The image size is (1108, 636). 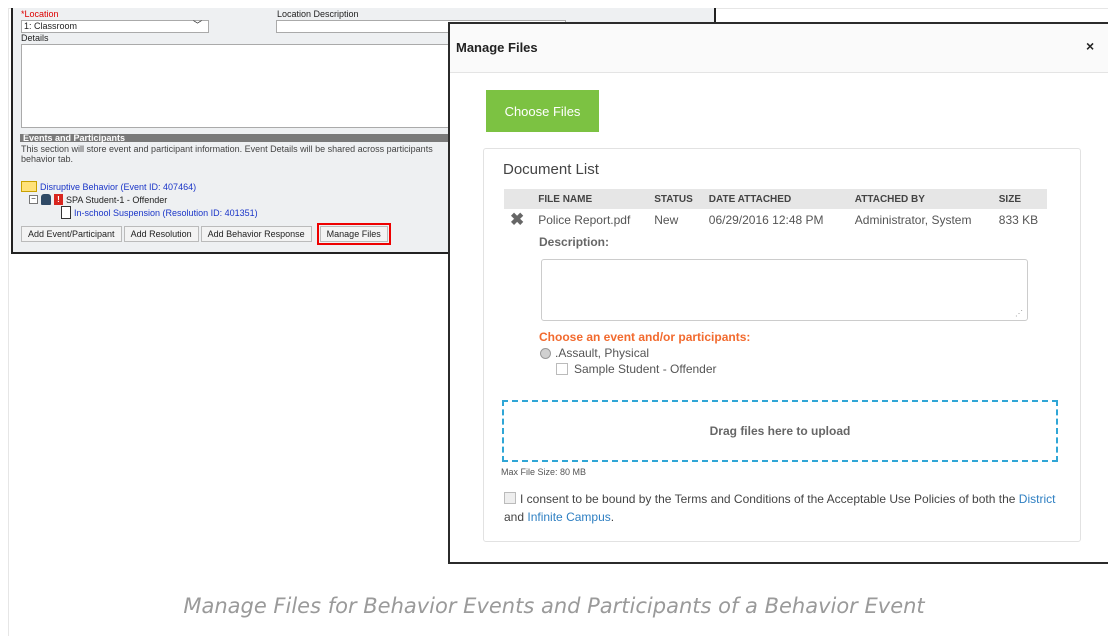 I want to click on column-header-date: DATE ATTACHED, so click(x=773, y=199).